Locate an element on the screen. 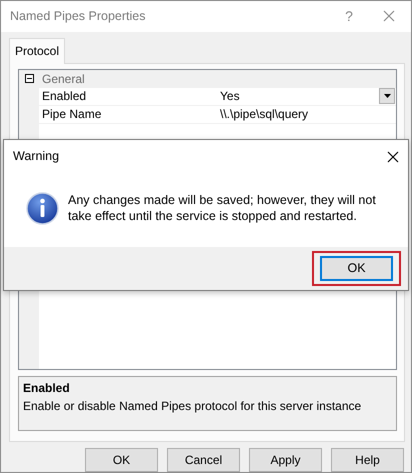 This screenshot has height=473, width=412. property-value: \\.\pipe\sql\query is located at coordinates (308, 114).